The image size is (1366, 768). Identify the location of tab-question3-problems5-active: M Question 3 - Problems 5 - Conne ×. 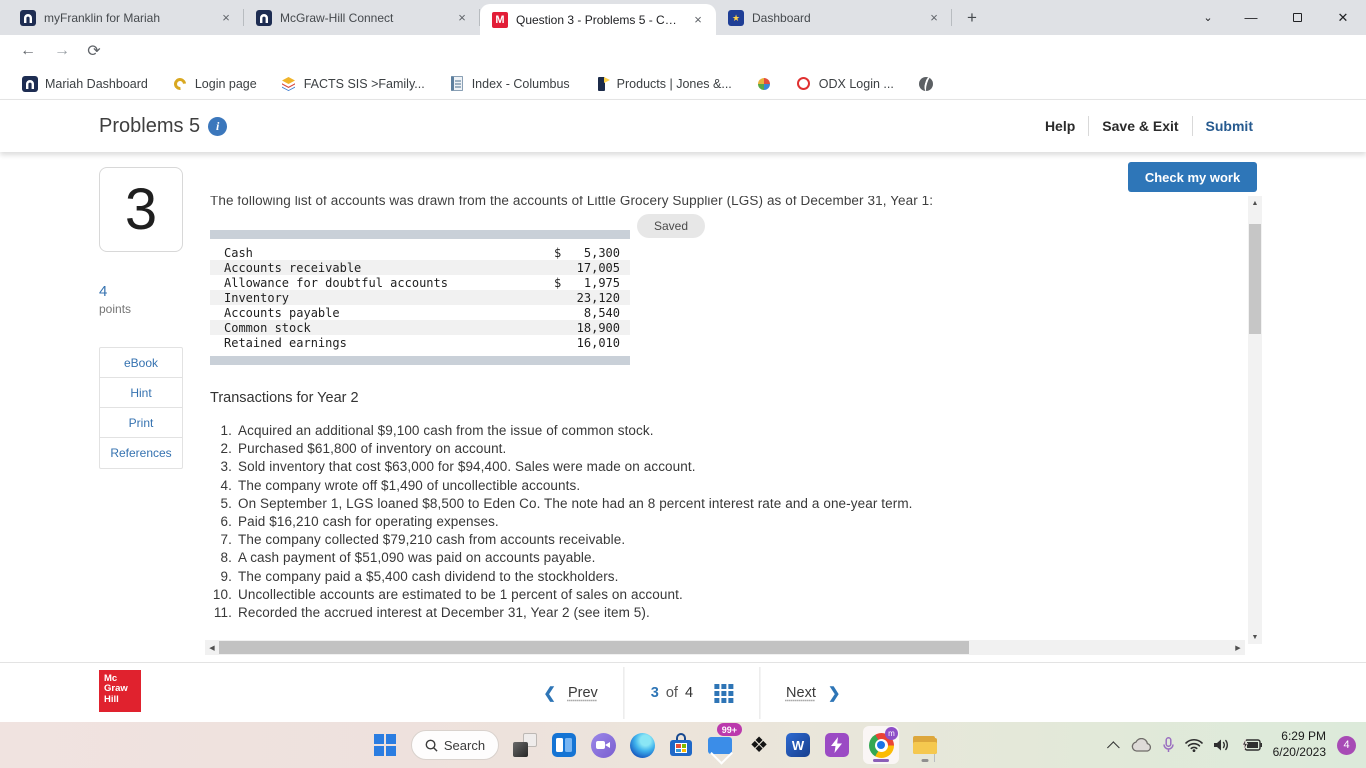
(598, 19).